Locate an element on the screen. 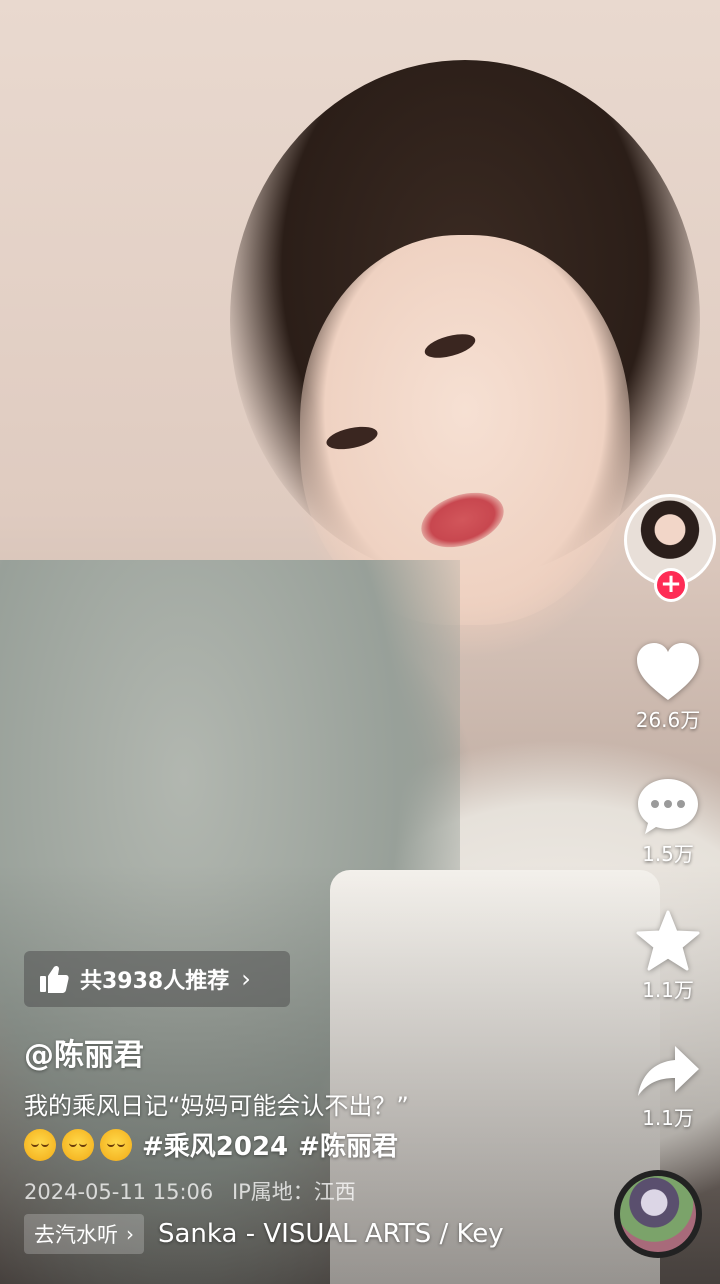  ip-location: IP属地：江西 is located at coordinates (293, 1192).